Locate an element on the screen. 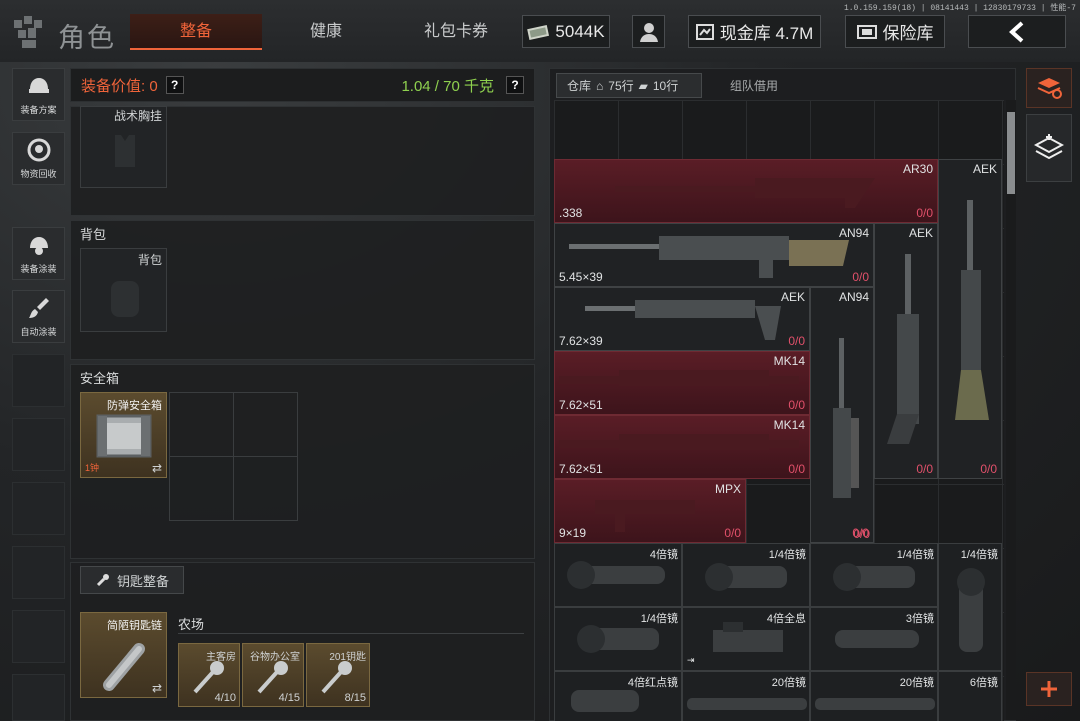 The image size is (1080, 721). home-icon: ⌂ is located at coordinates (600, 85).